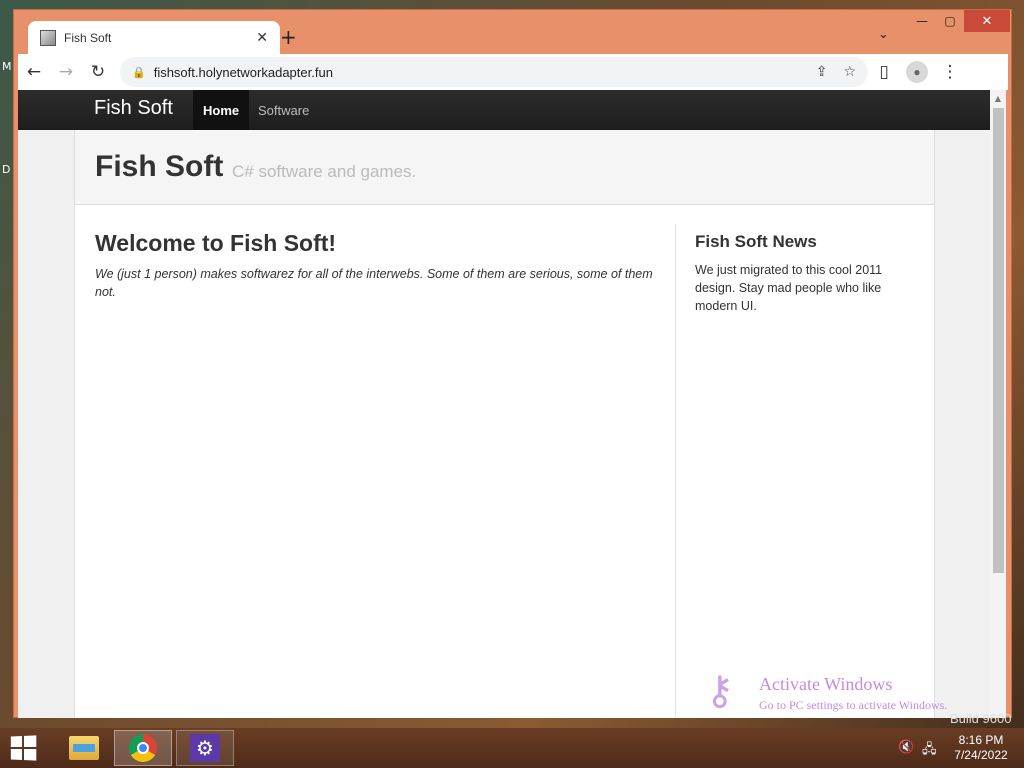 This screenshot has width=1024, height=768. I want to click on chrome-icon, so click(143, 748).